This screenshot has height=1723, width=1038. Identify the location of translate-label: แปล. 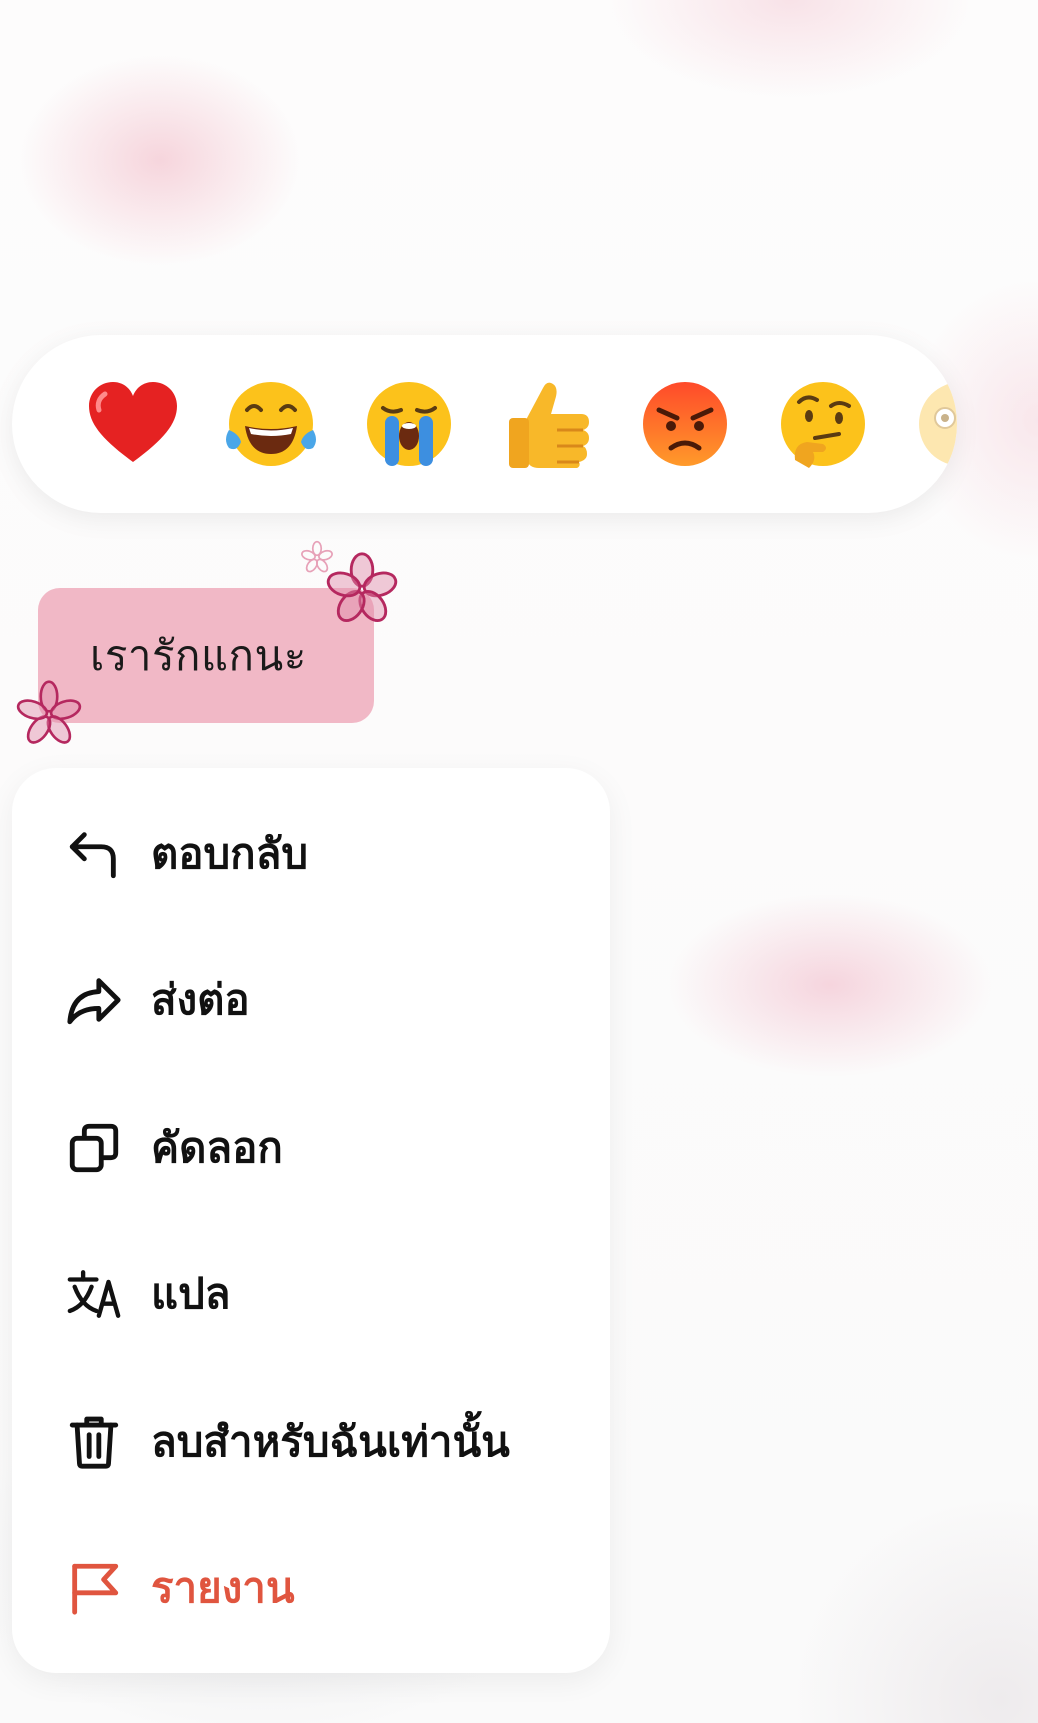
(191, 1293).